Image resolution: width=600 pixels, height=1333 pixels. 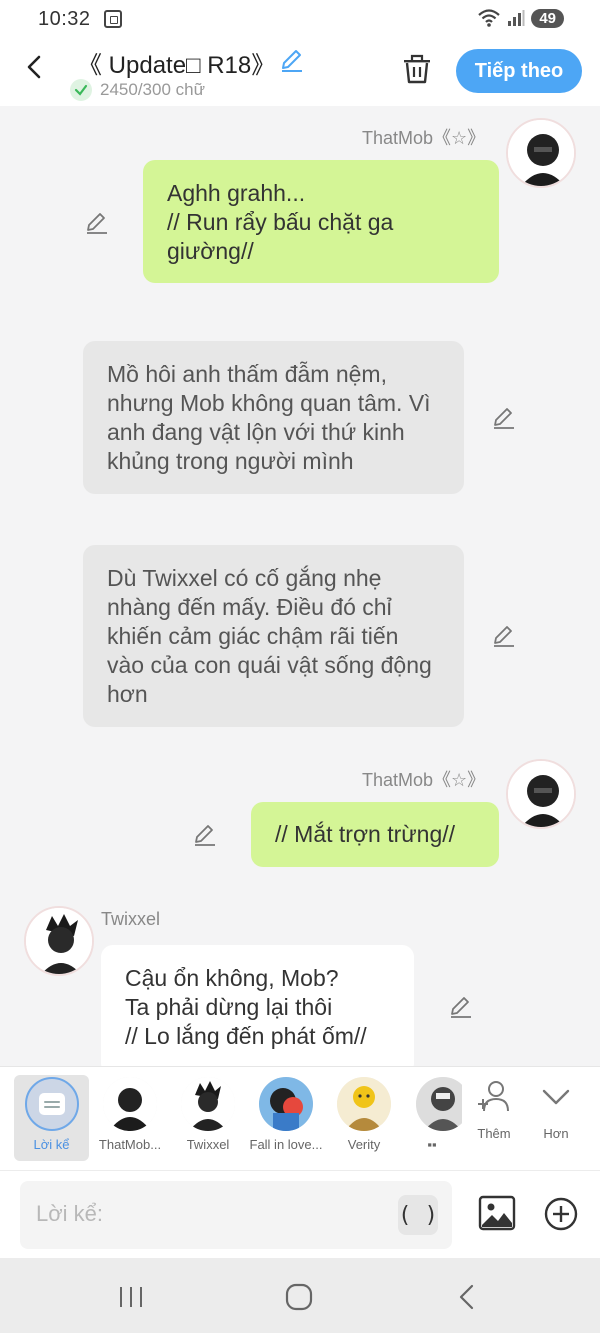 I want to click on add-user-icon, so click(x=493, y=1096).